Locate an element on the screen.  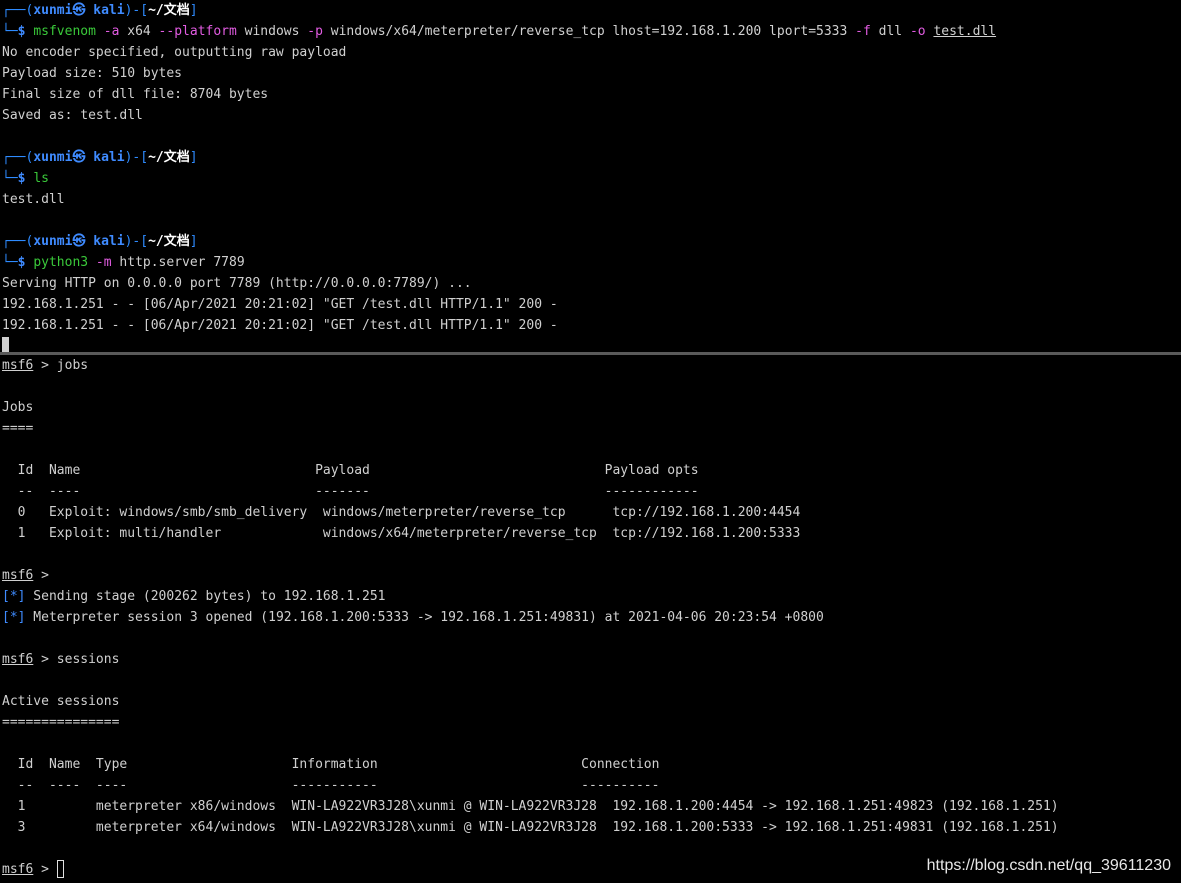
command-flag: -p is located at coordinates (311, 31).